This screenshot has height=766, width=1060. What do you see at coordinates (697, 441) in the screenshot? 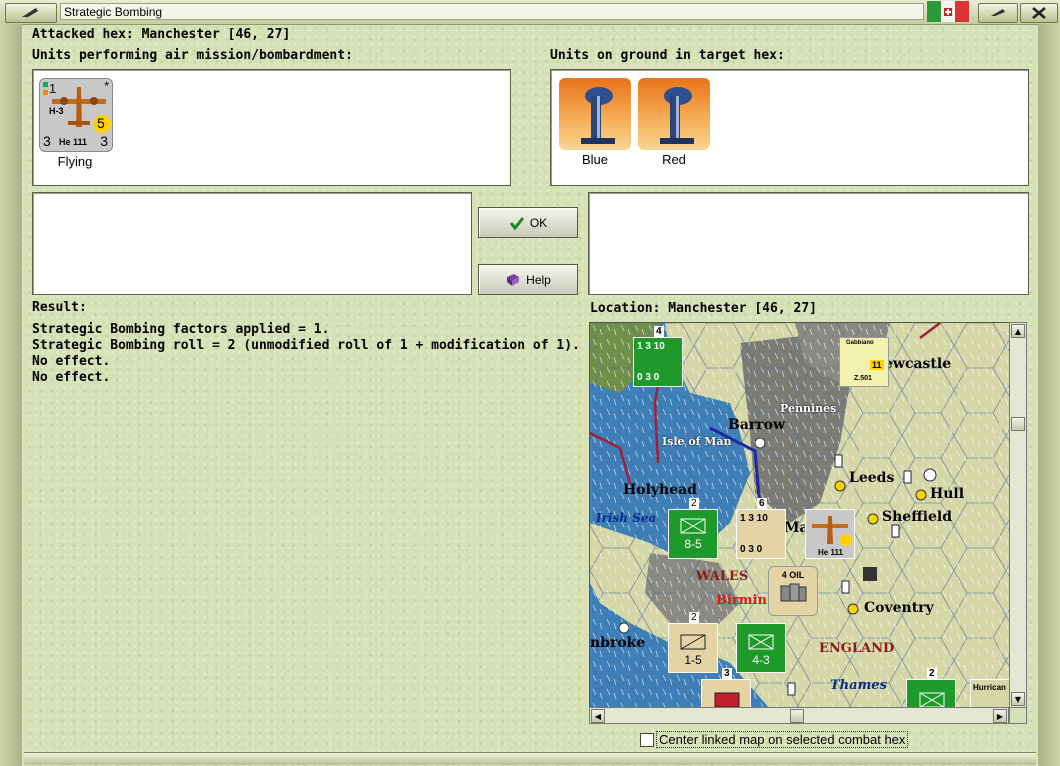
I see `map-label-isle-of-man: Isle of Man` at bounding box center [697, 441].